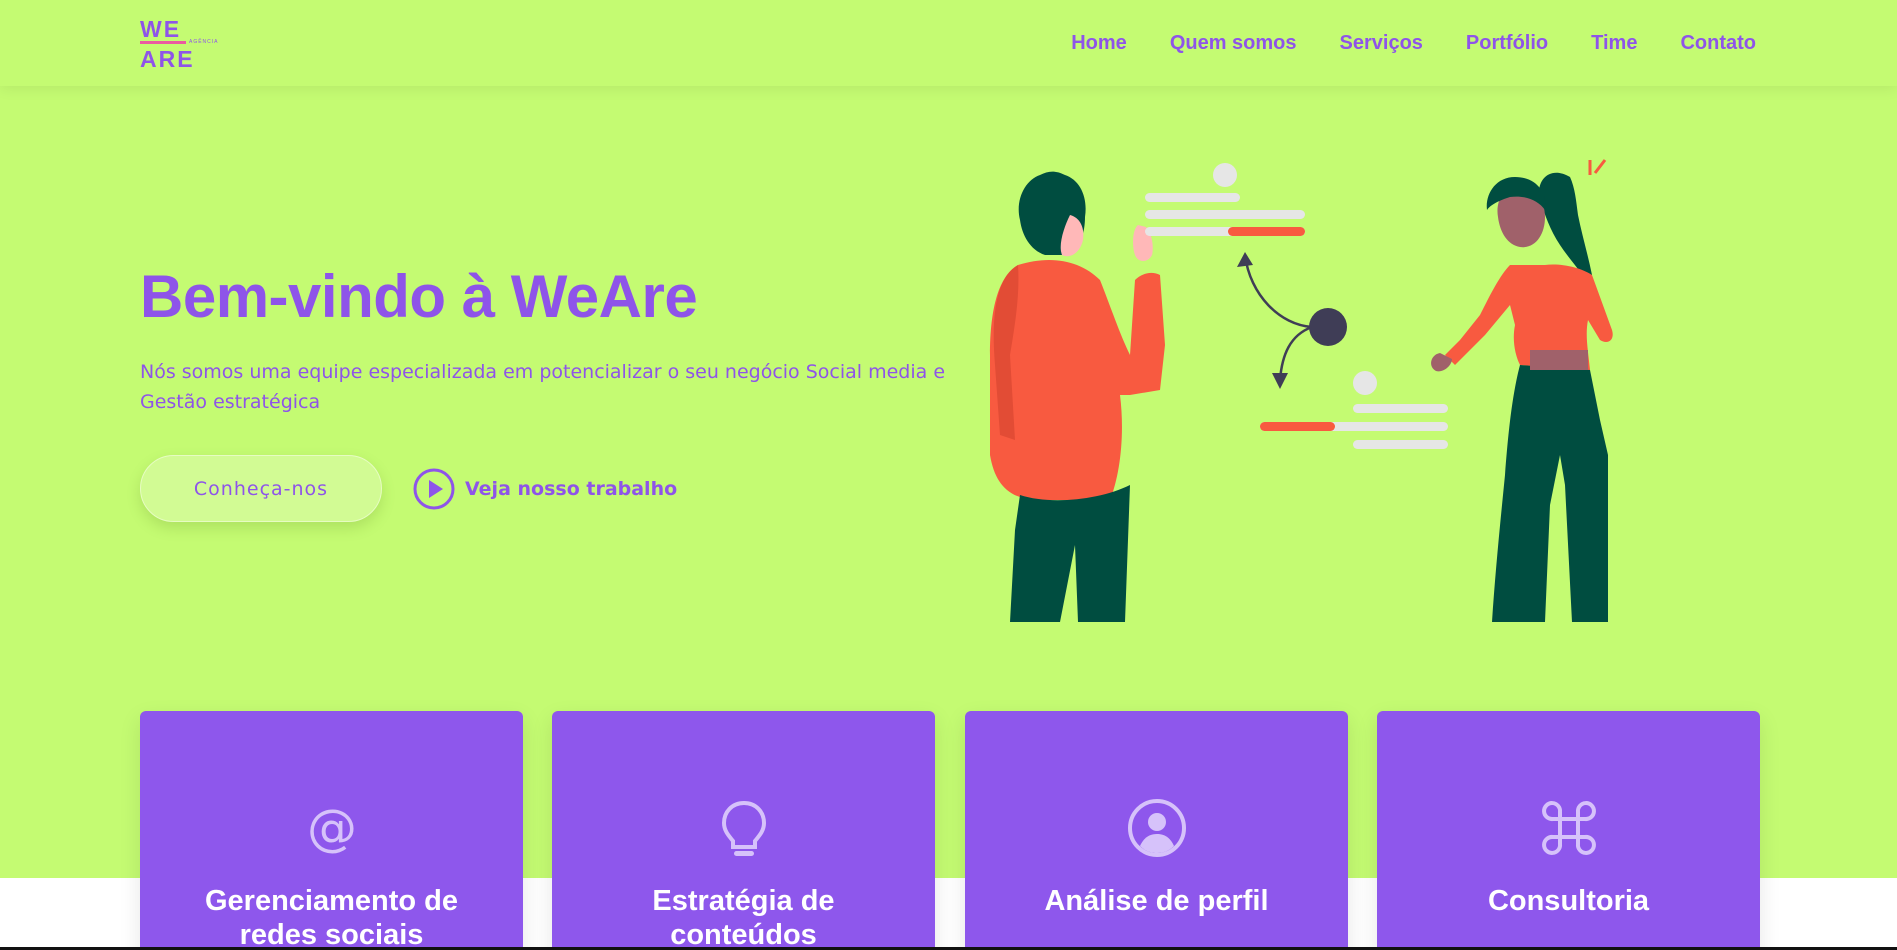 This screenshot has height=950, width=1897. I want to click on service-card-profile-analysis: Análise de perfil, so click(1156, 830).